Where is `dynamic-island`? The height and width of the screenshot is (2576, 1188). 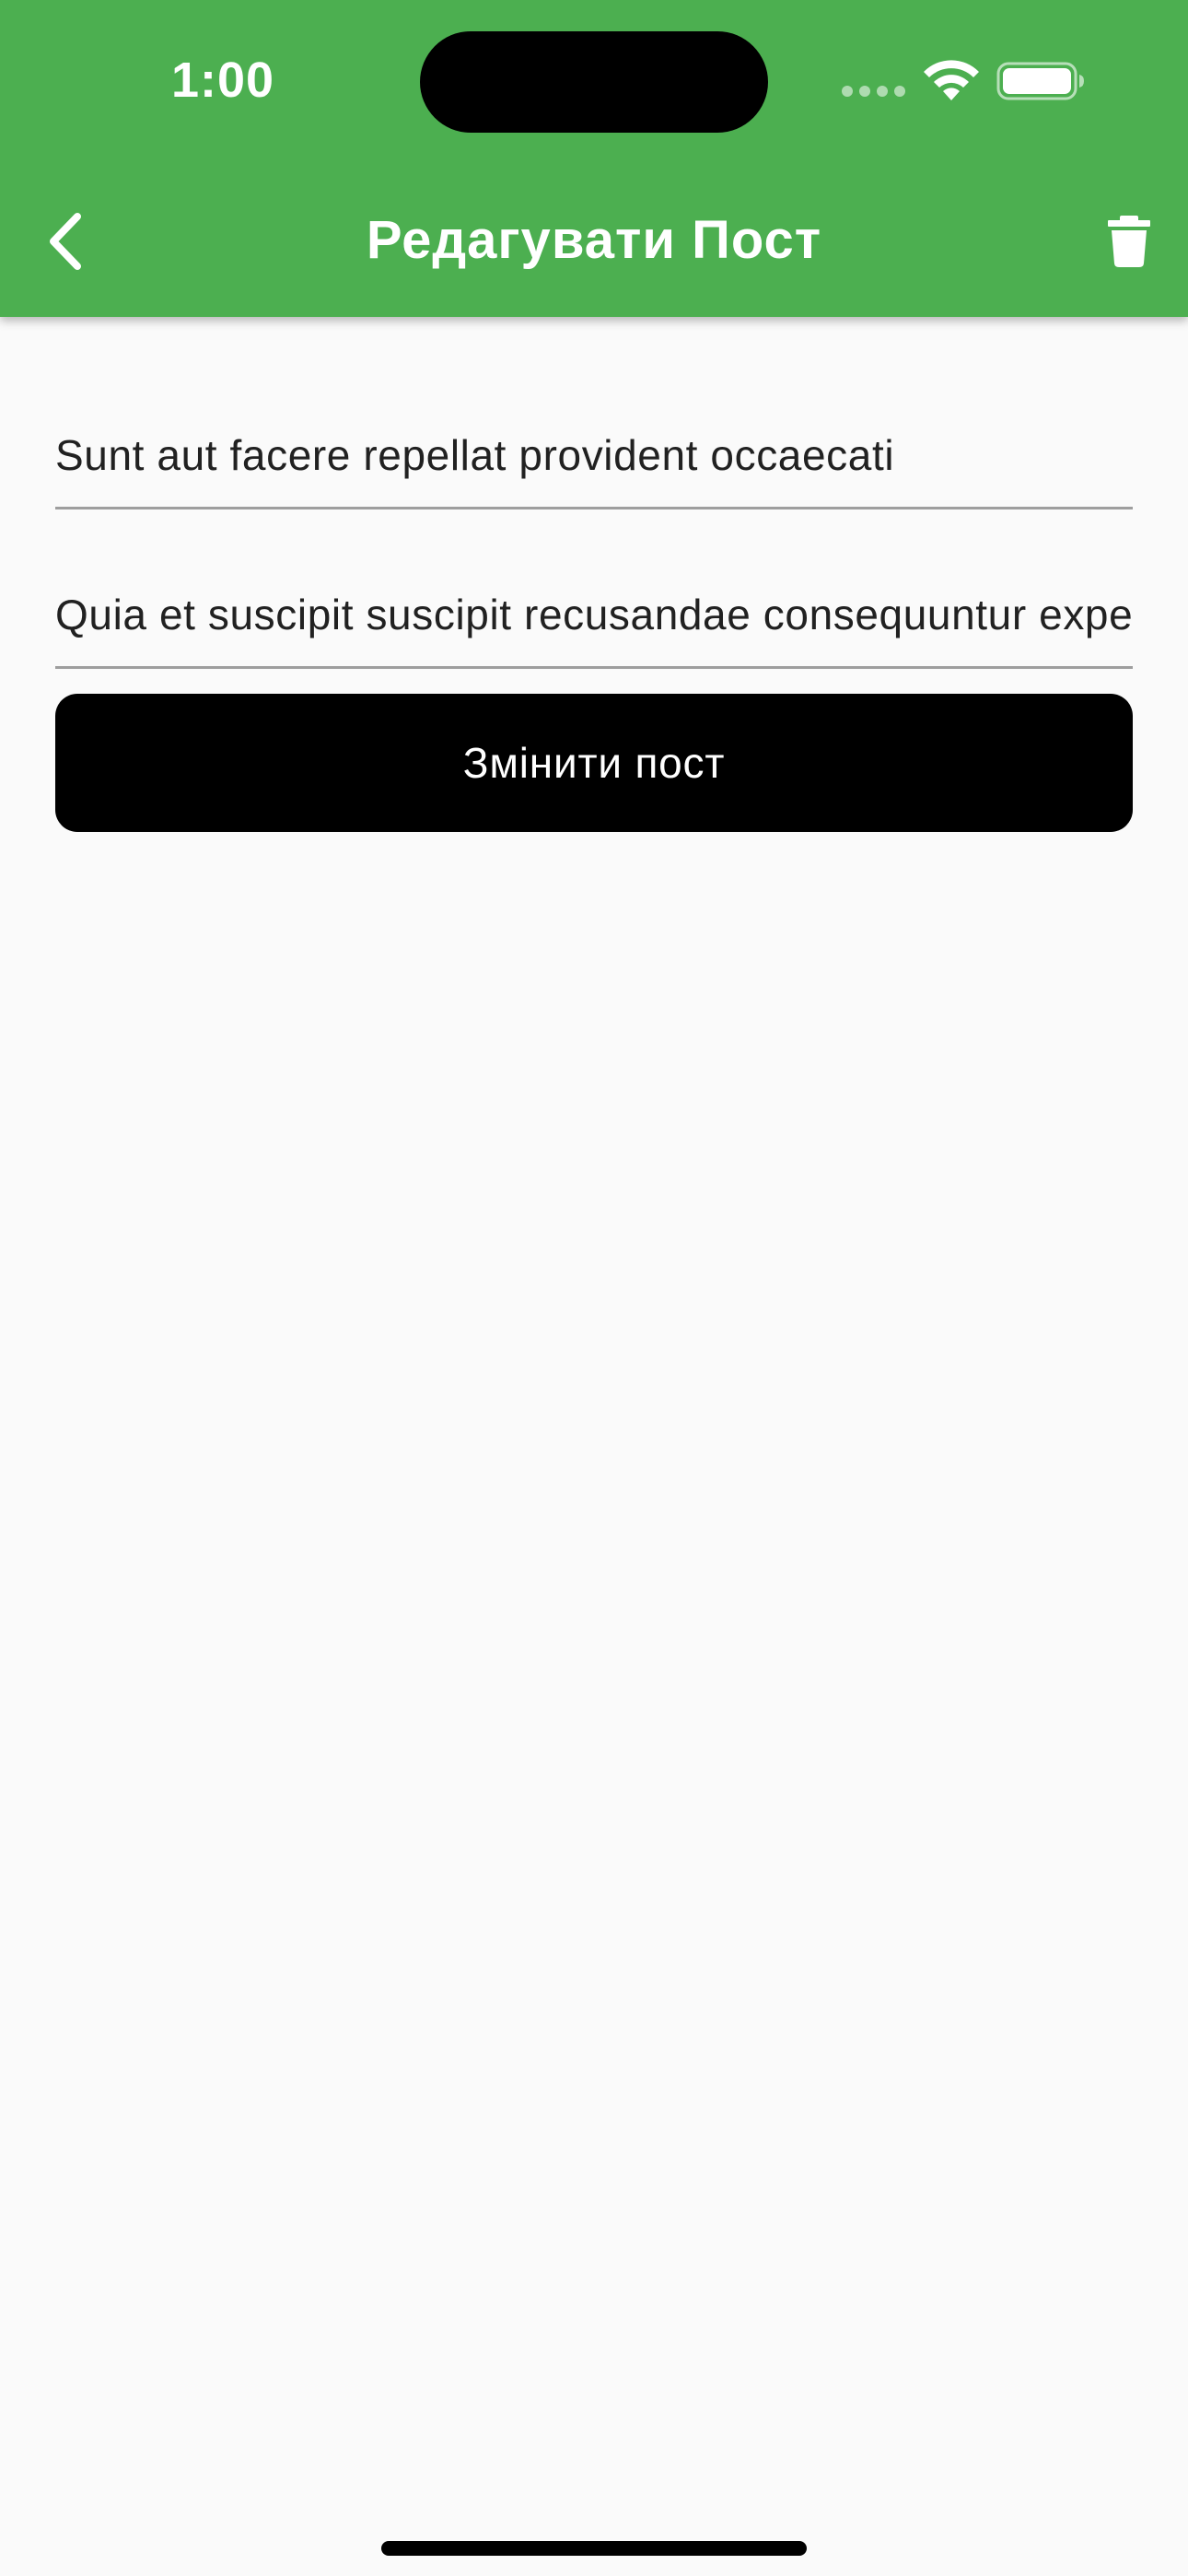 dynamic-island is located at coordinates (594, 82).